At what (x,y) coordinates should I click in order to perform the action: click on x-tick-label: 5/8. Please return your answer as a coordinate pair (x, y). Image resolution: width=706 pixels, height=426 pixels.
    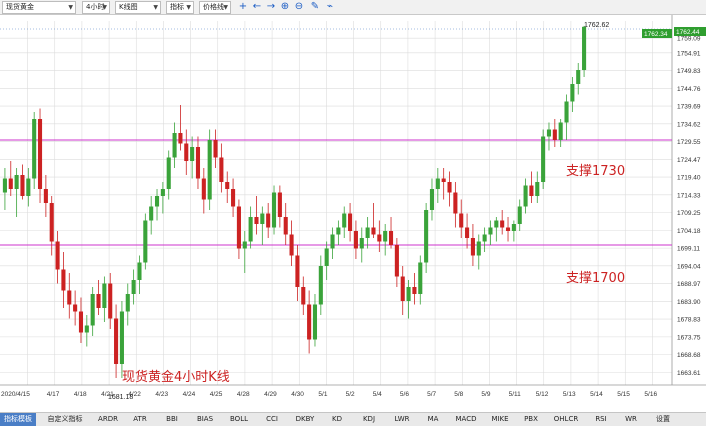
    Looking at the image, I should click on (458, 394).